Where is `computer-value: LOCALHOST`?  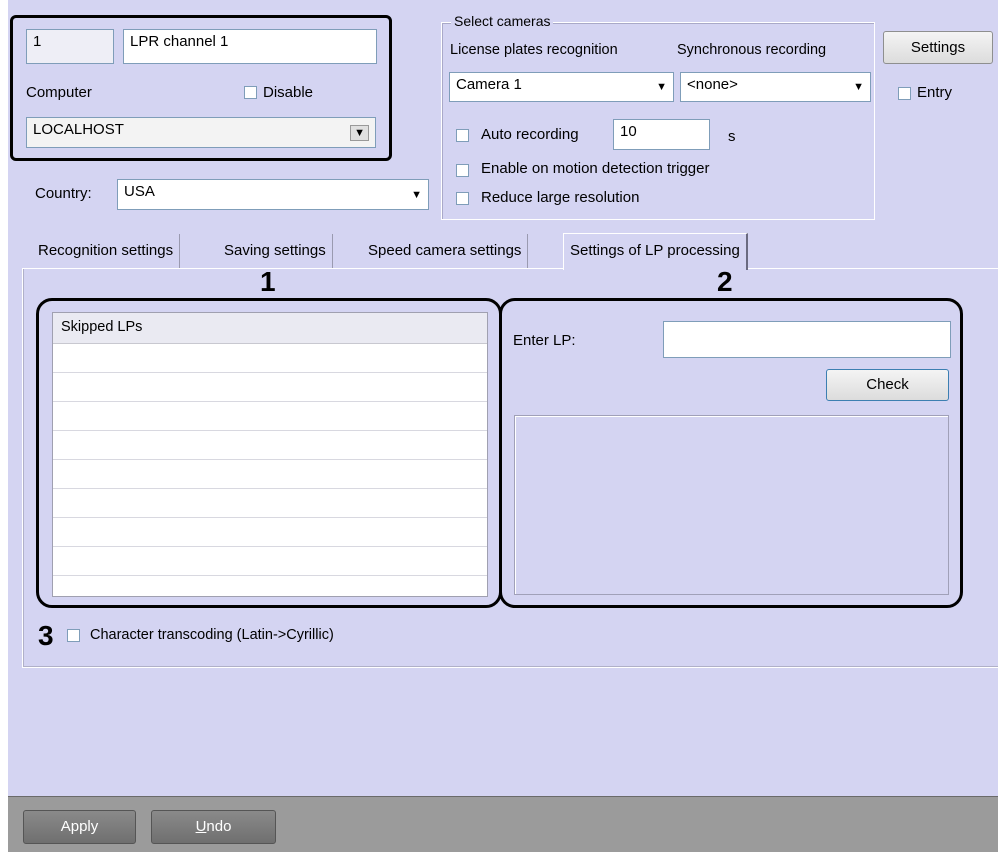 computer-value: LOCALHOST is located at coordinates (78, 129).